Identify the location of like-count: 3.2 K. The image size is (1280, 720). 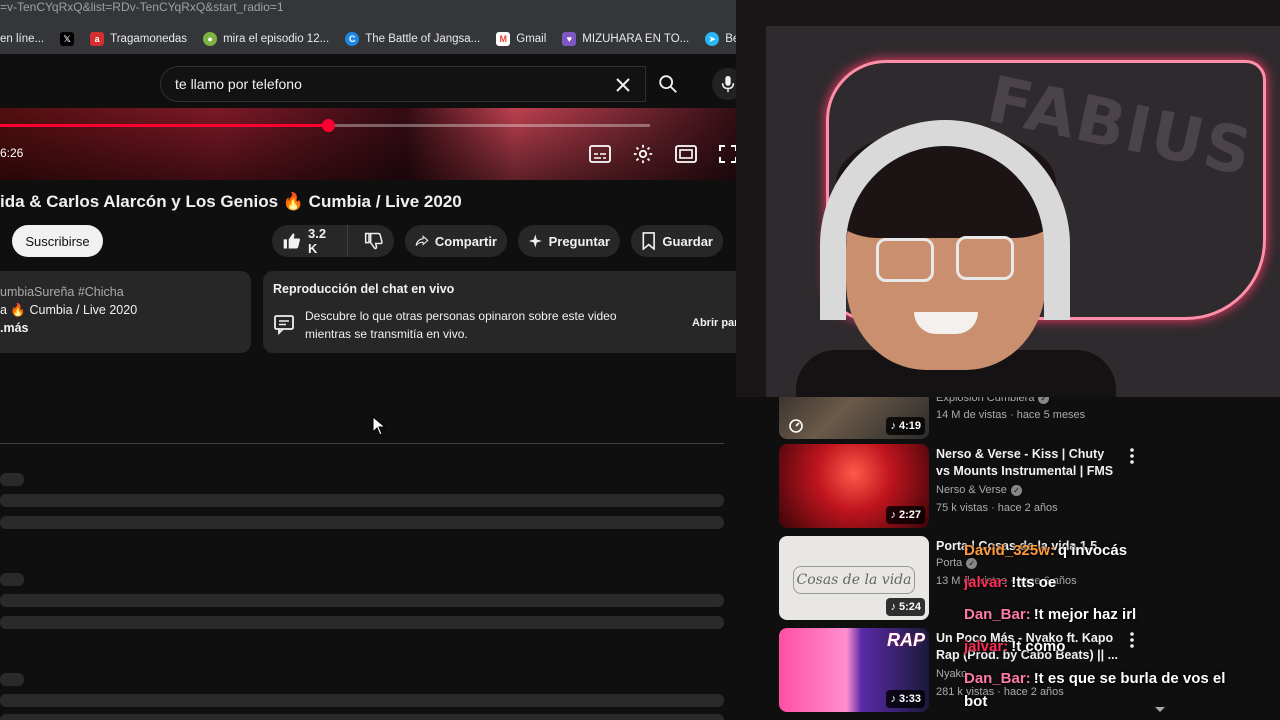
(317, 241).